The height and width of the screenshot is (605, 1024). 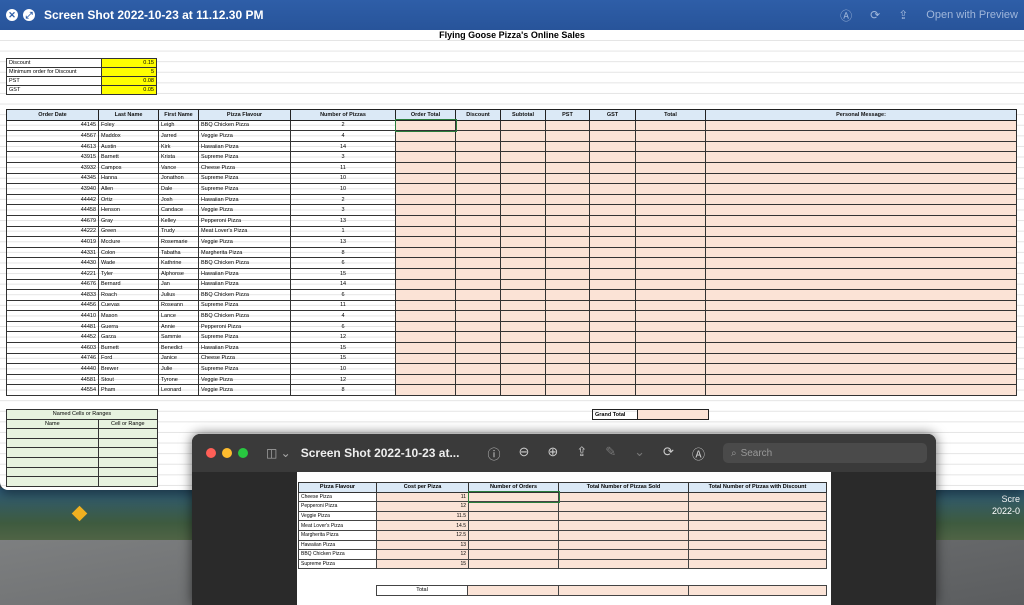 What do you see at coordinates (52, 295) in the screenshot?
I see `data-cell: 44833` at bounding box center [52, 295].